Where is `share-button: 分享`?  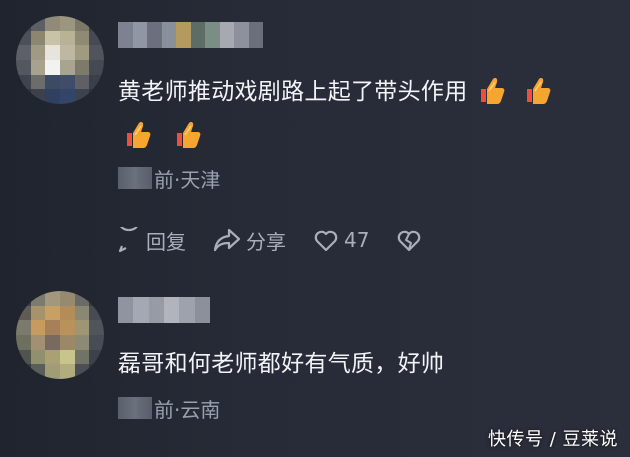 share-button: 分享 is located at coordinates (249, 240).